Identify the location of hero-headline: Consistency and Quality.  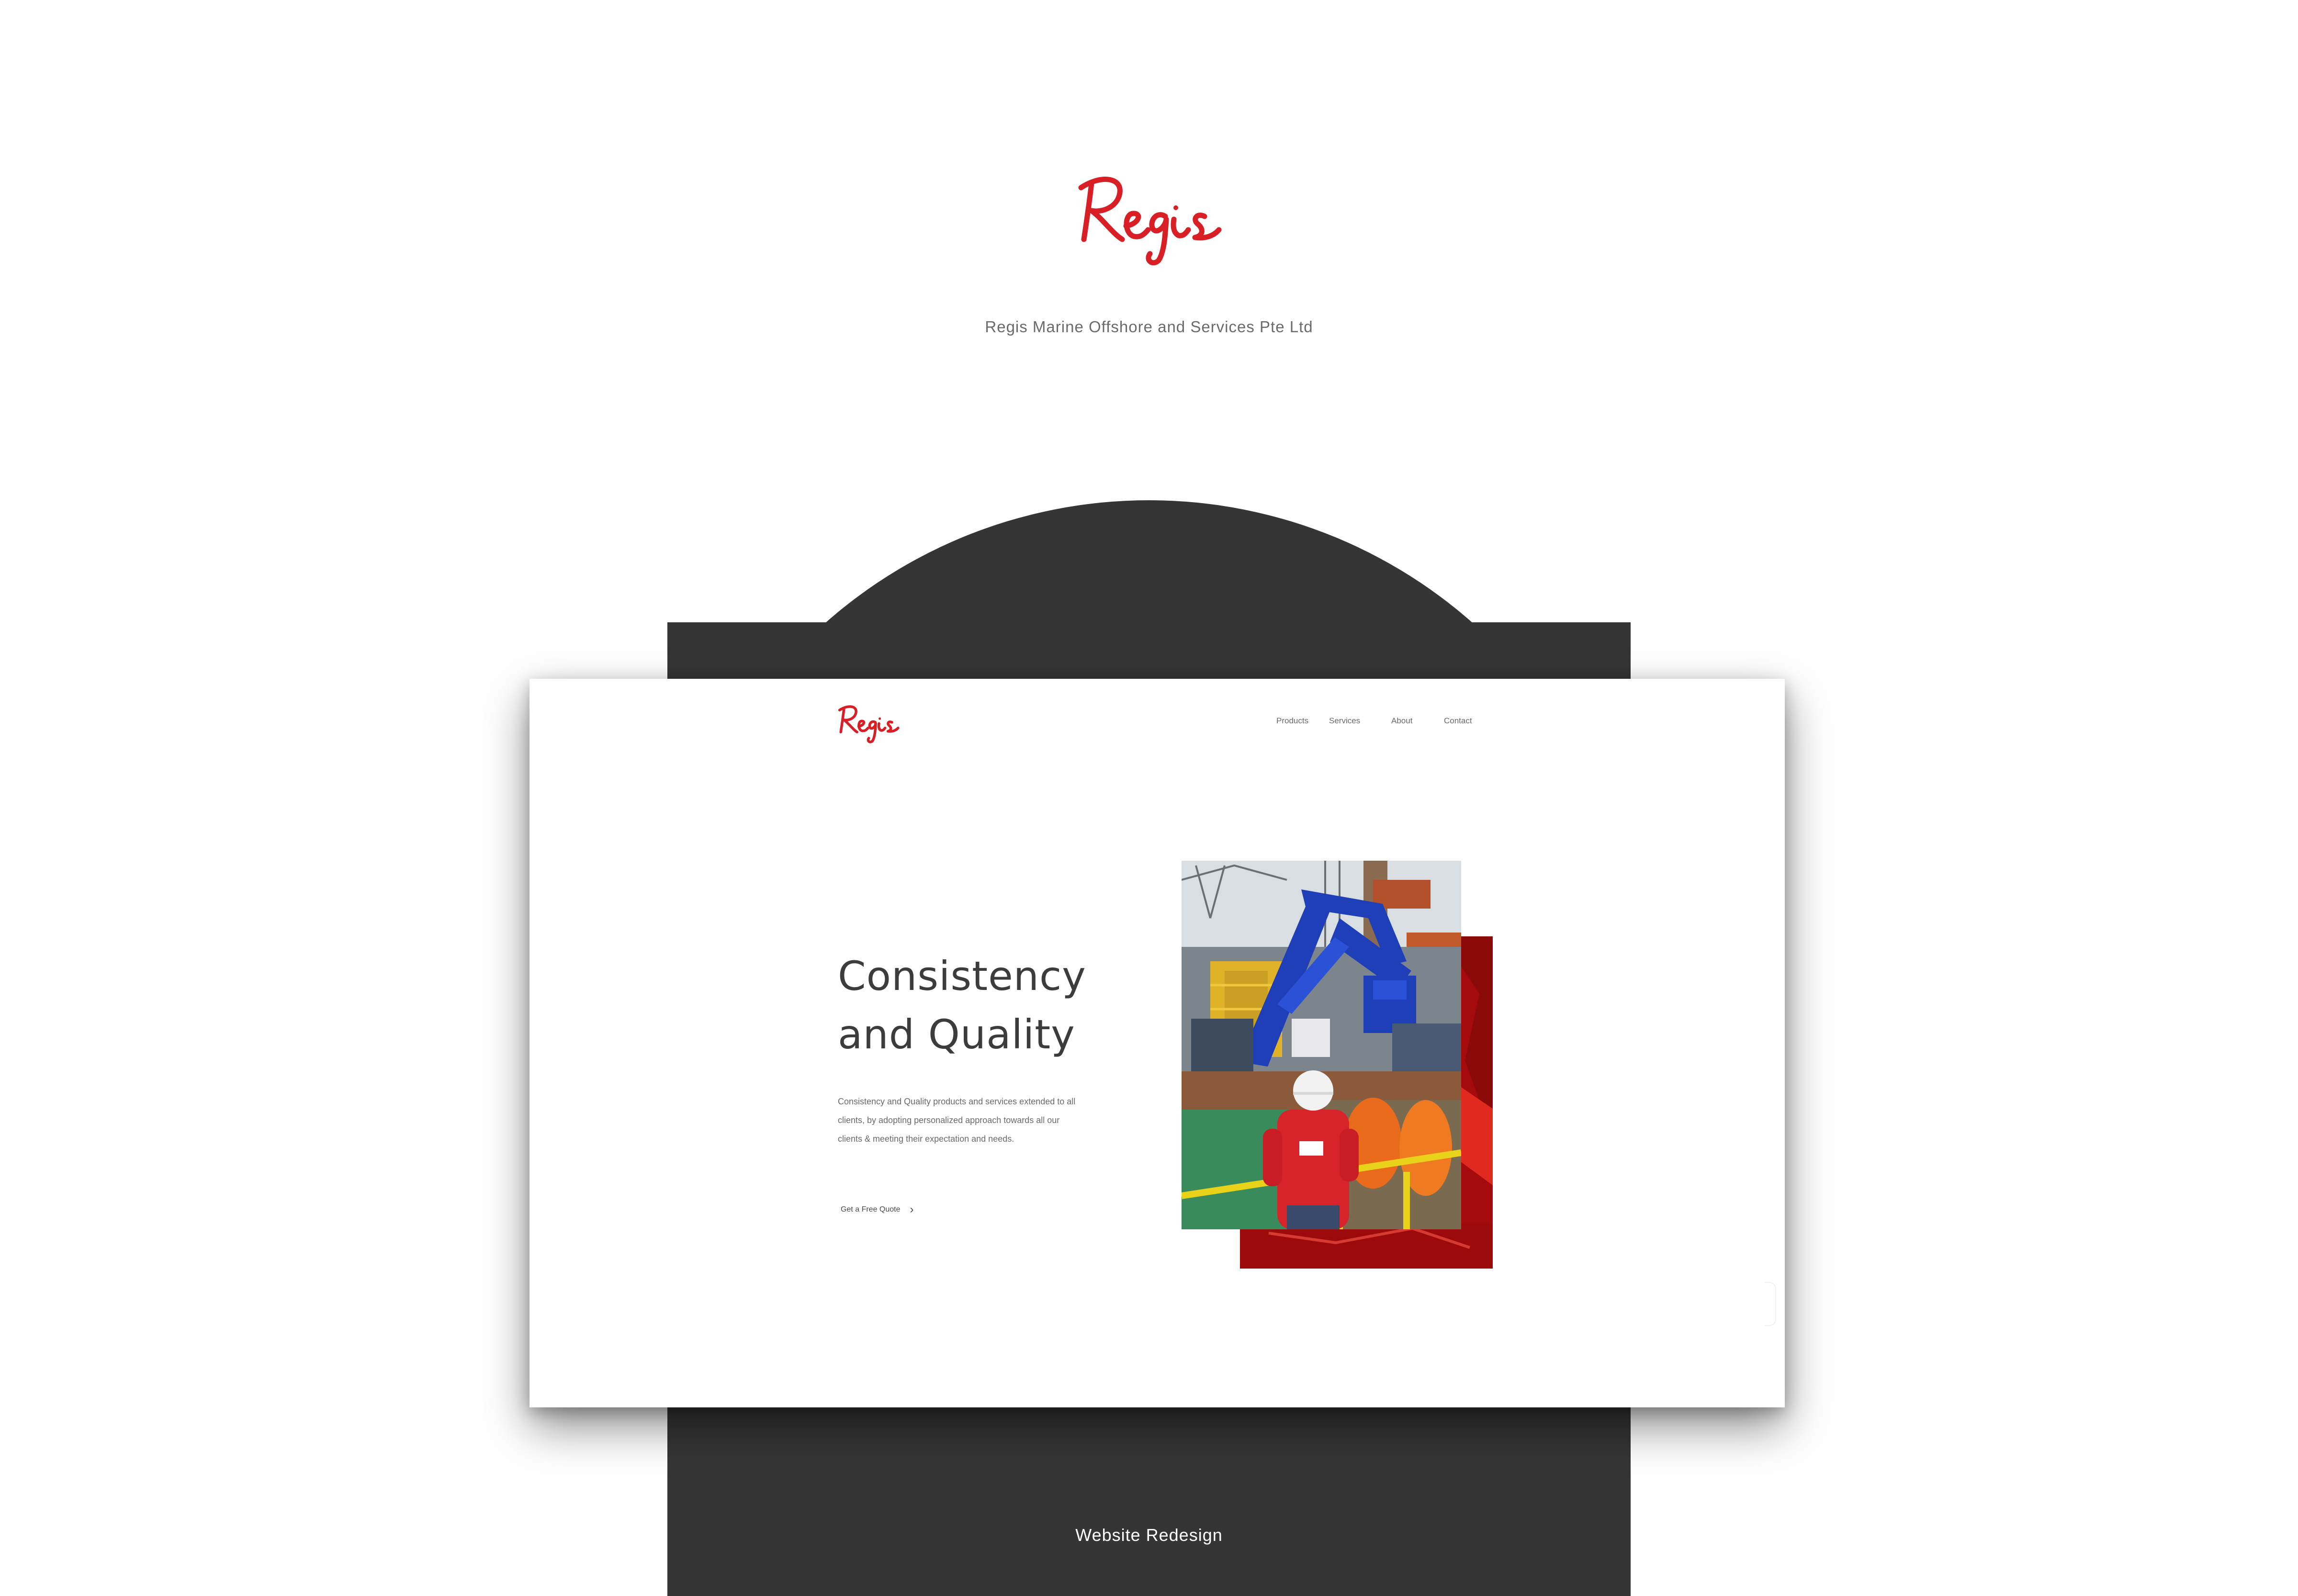
(991, 1005).